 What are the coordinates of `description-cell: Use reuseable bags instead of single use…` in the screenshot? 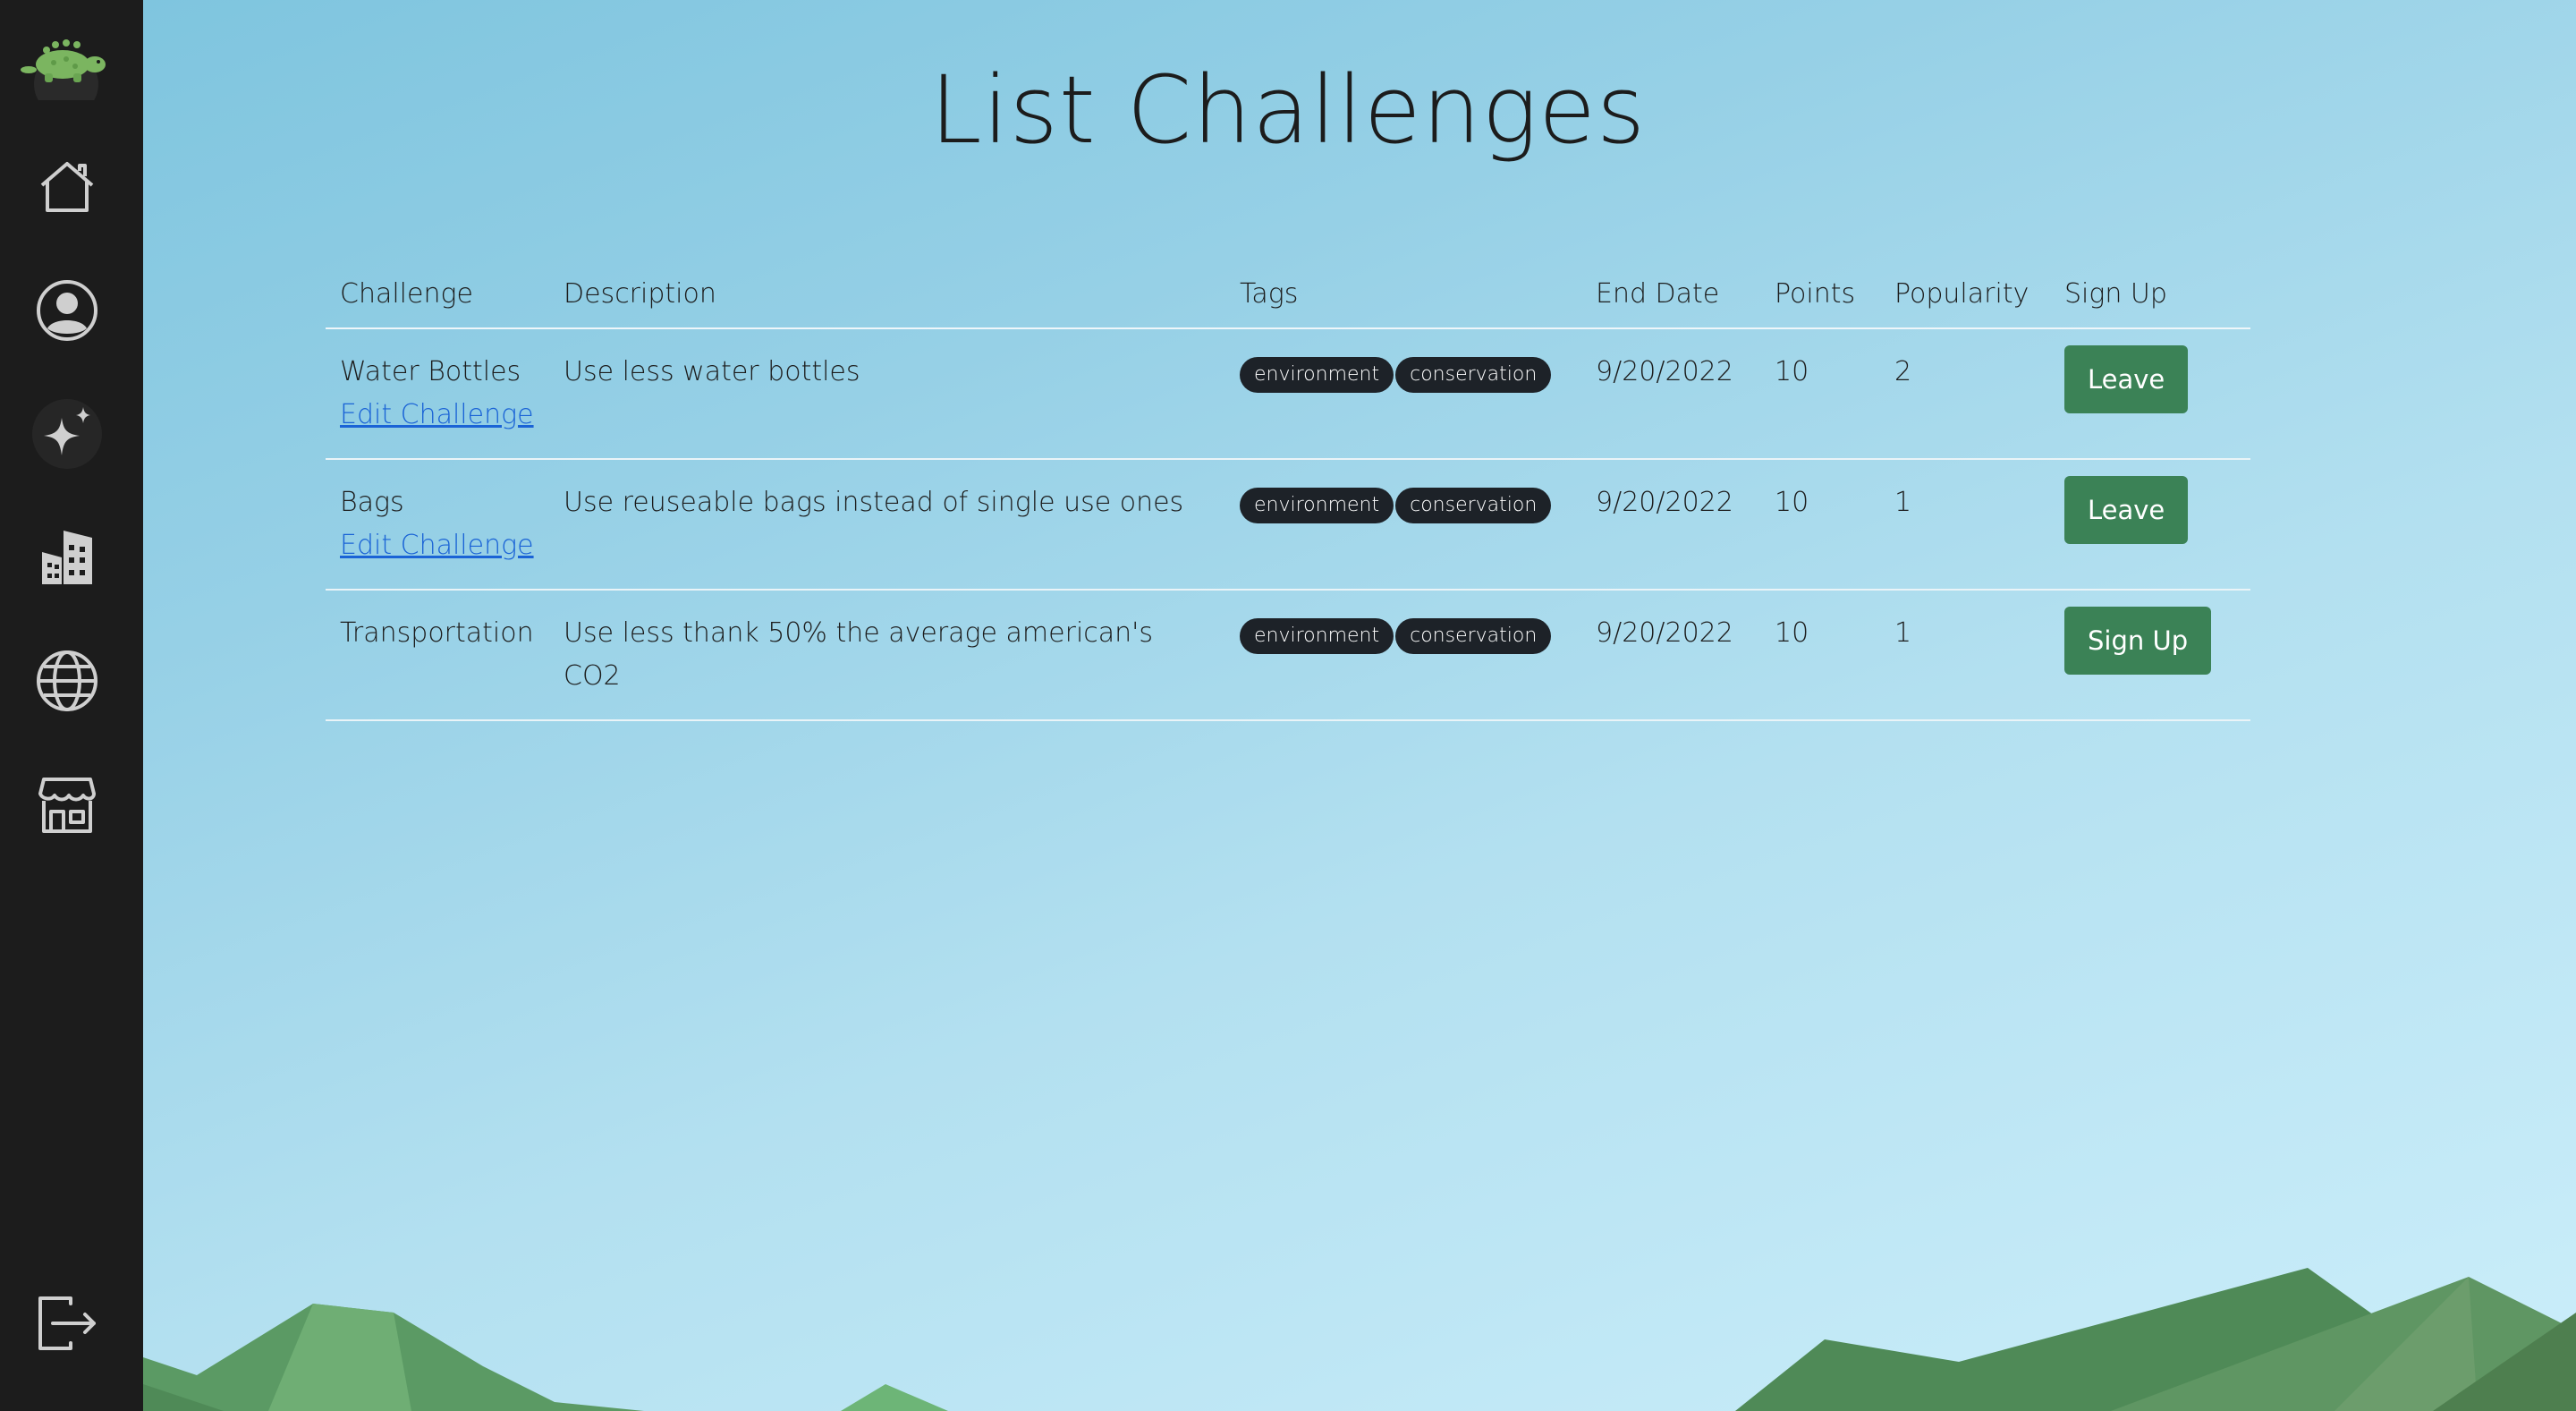 It's located at (887, 525).